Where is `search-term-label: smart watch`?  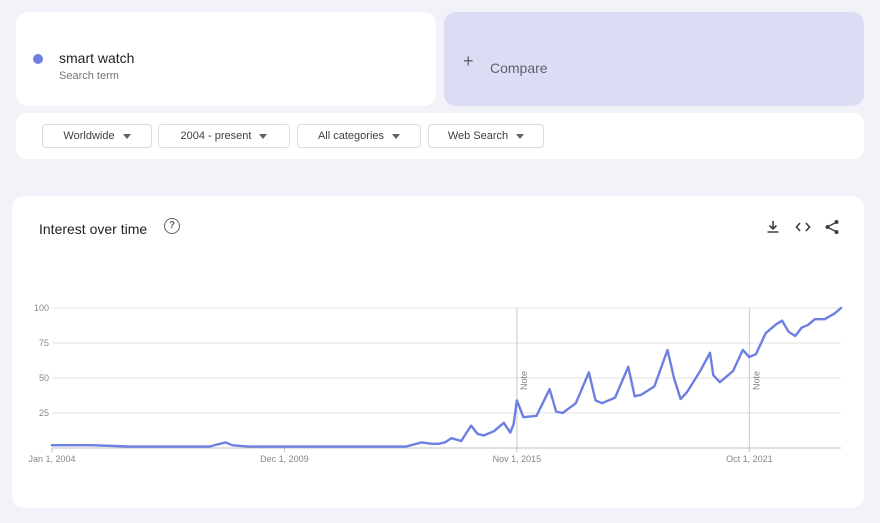
search-term-label: smart watch is located at coordinates (96, 58).